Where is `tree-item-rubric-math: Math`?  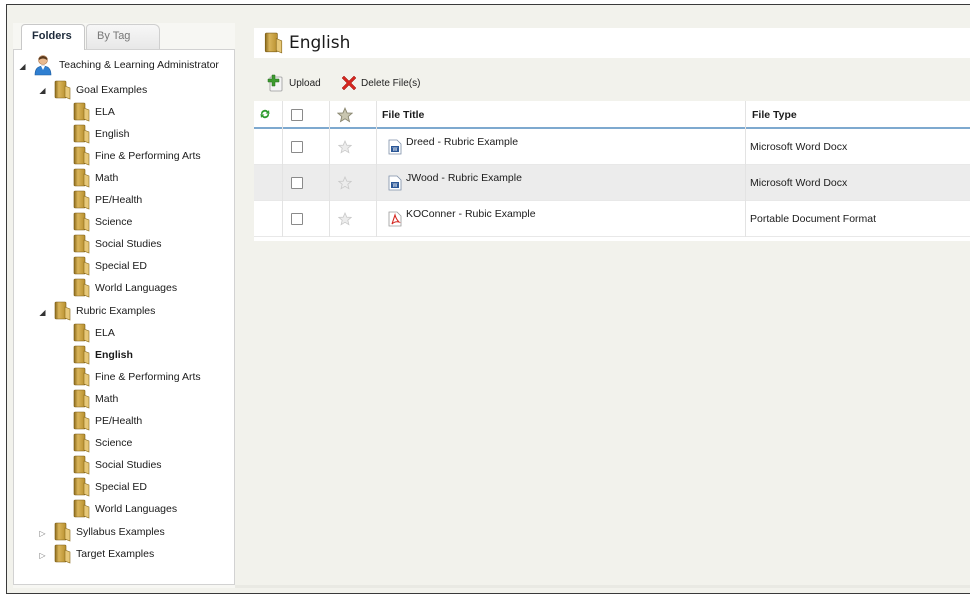
tree-item-rubric-math: Math is located at coordinates (95, 399).